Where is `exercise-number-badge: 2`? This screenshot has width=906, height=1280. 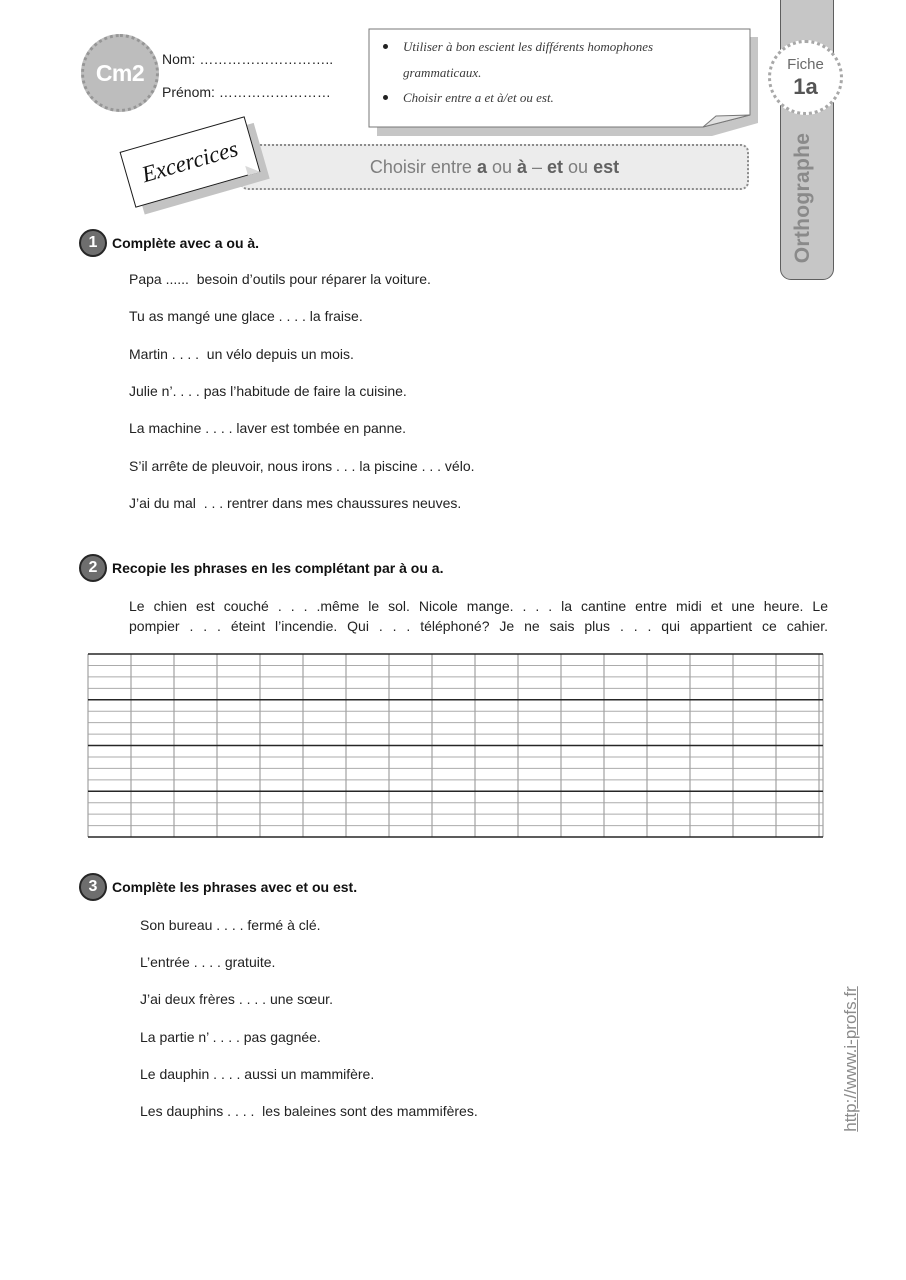 exercise-number-badge: 2 is located at coordinates (93, 568).